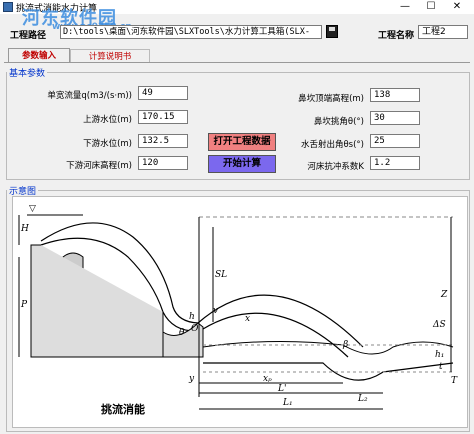 The image size is (474, 434). Describe the element at coordinates (335, 167) in the screenshot. I see `scour-coef-label: 河床抗冲系数K` at that location.